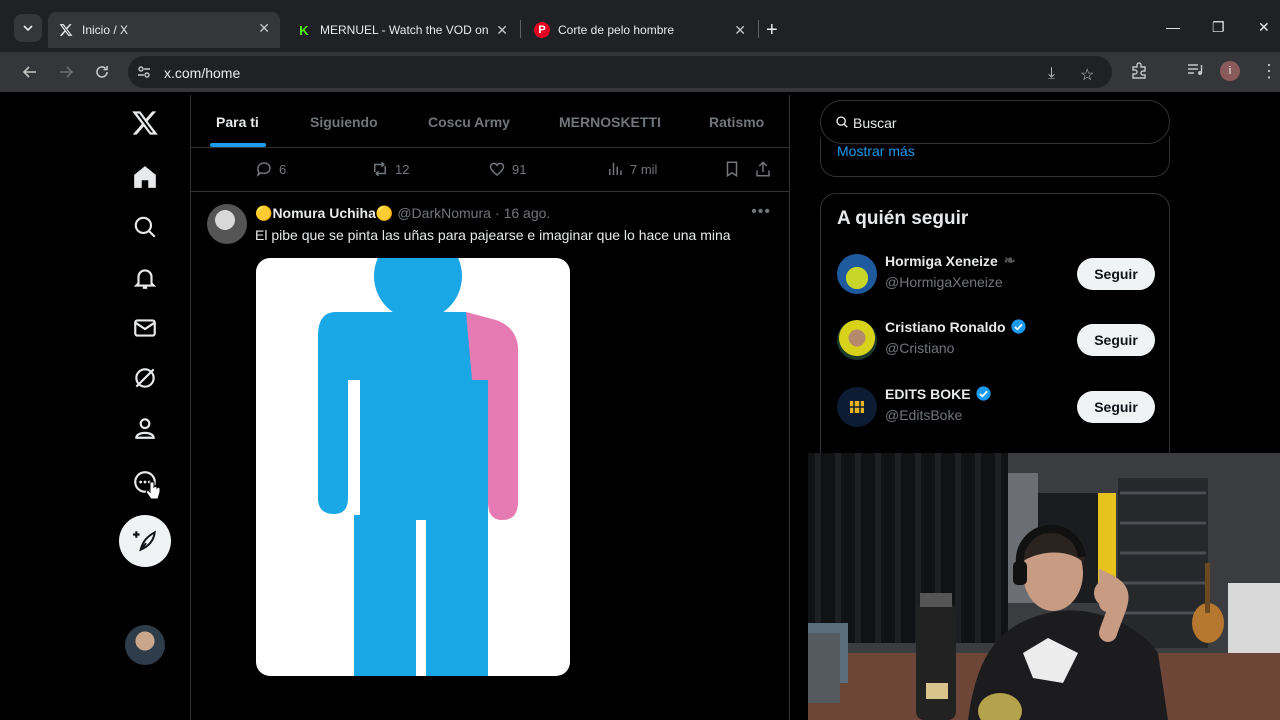 The width and height of the screenshot is (1280, 720). I want to click on browser-tab-kick: K MERNUEL - Watch the VOD on ✕, so click(402, 30).